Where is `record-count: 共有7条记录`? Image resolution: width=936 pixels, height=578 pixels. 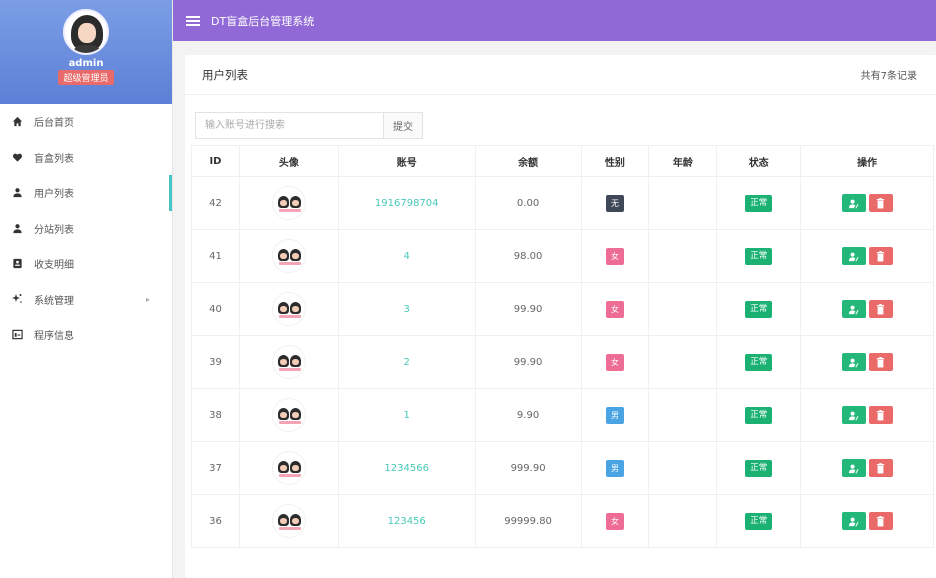 record-count: 共有7条记录 is located at coordinates (888, 76).